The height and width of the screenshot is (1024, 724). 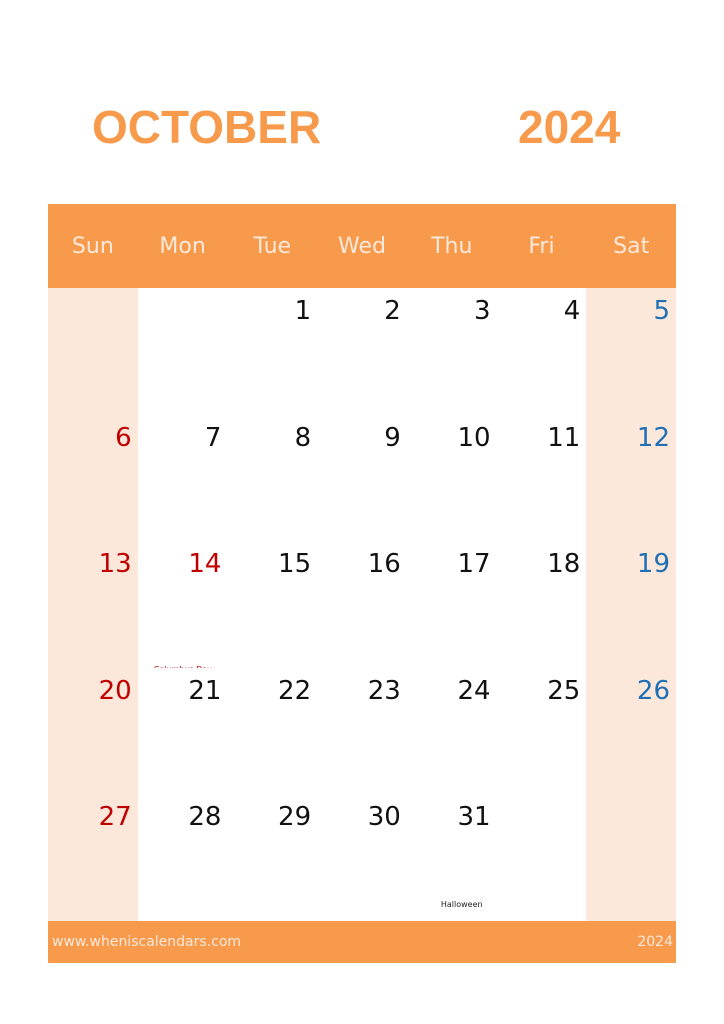 I want to click on day-cell: 27, so click(x=93, y=857).